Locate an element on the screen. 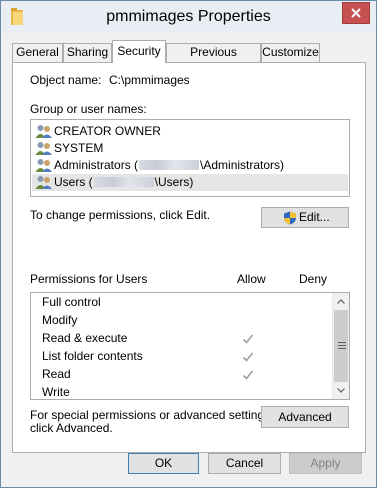  list-item: Read is located at coordinates (56, 374).